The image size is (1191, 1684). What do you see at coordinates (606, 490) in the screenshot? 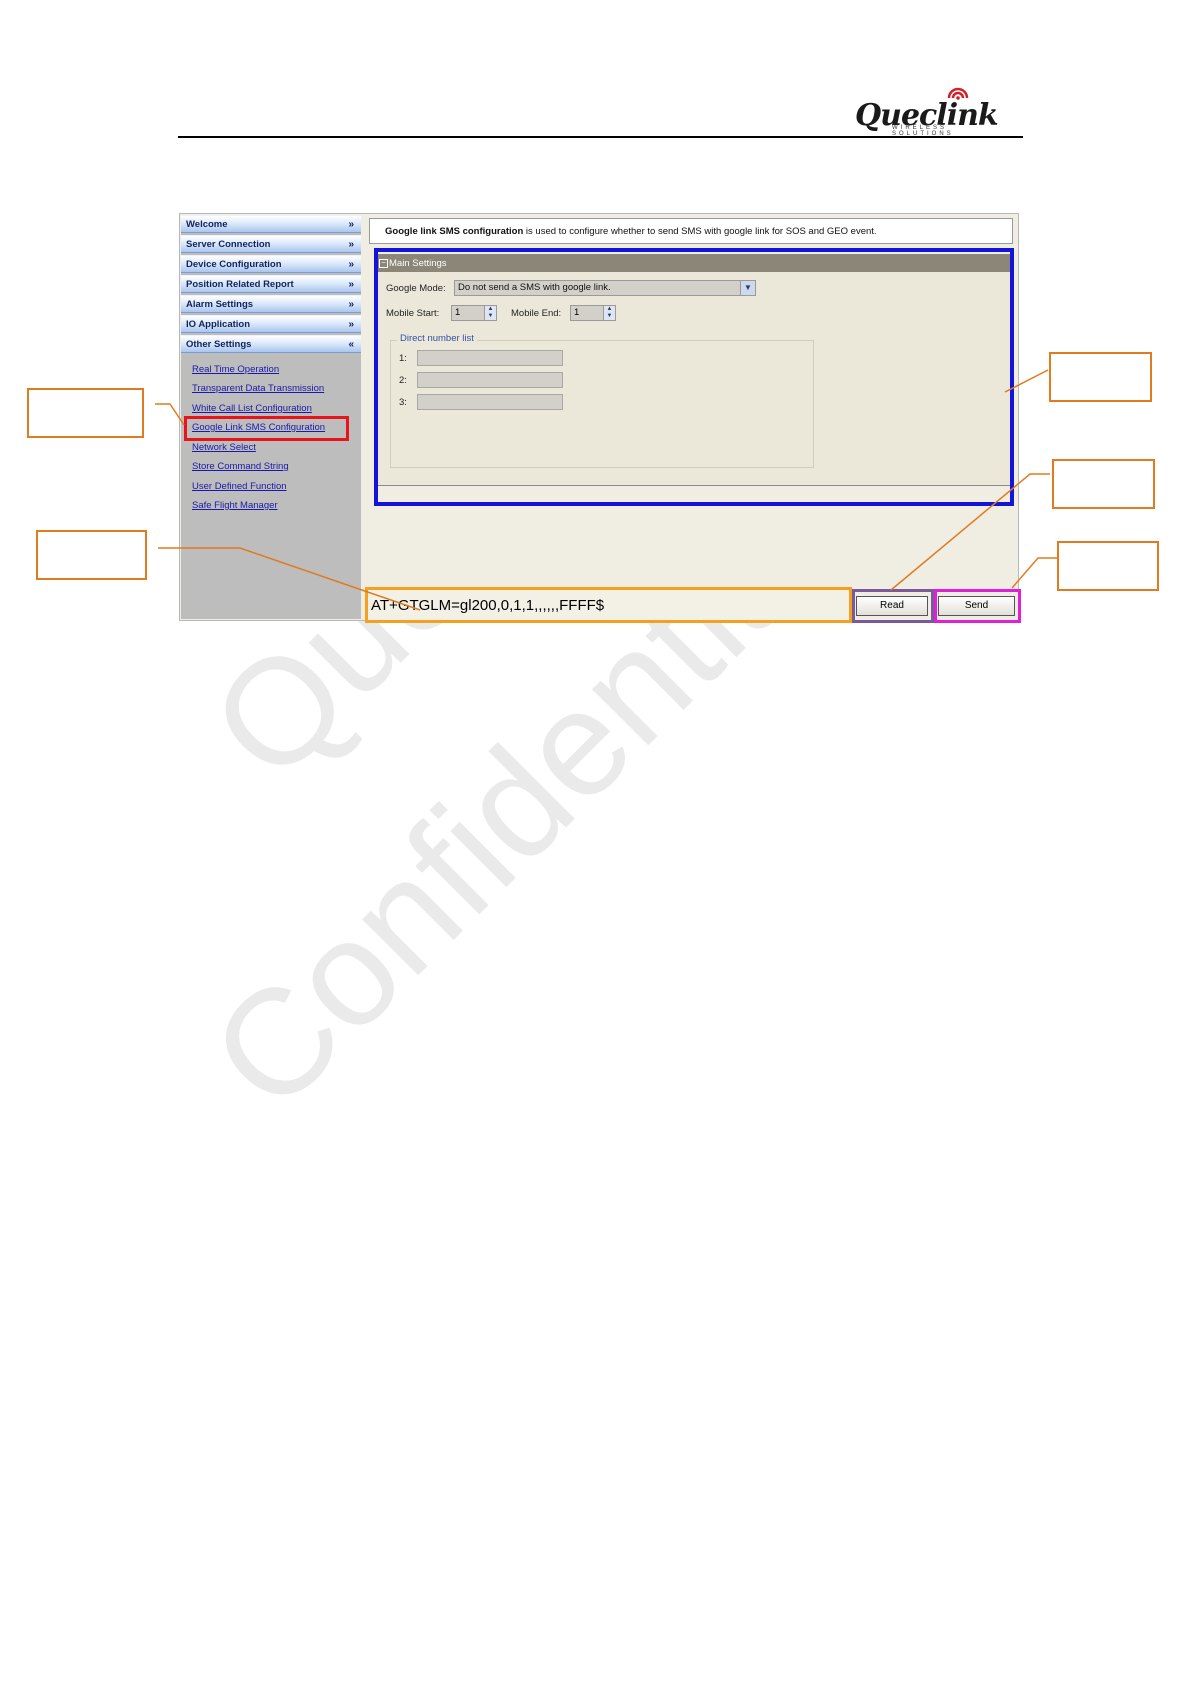
I see `callout-leaders` at bounding box center [606, 490].